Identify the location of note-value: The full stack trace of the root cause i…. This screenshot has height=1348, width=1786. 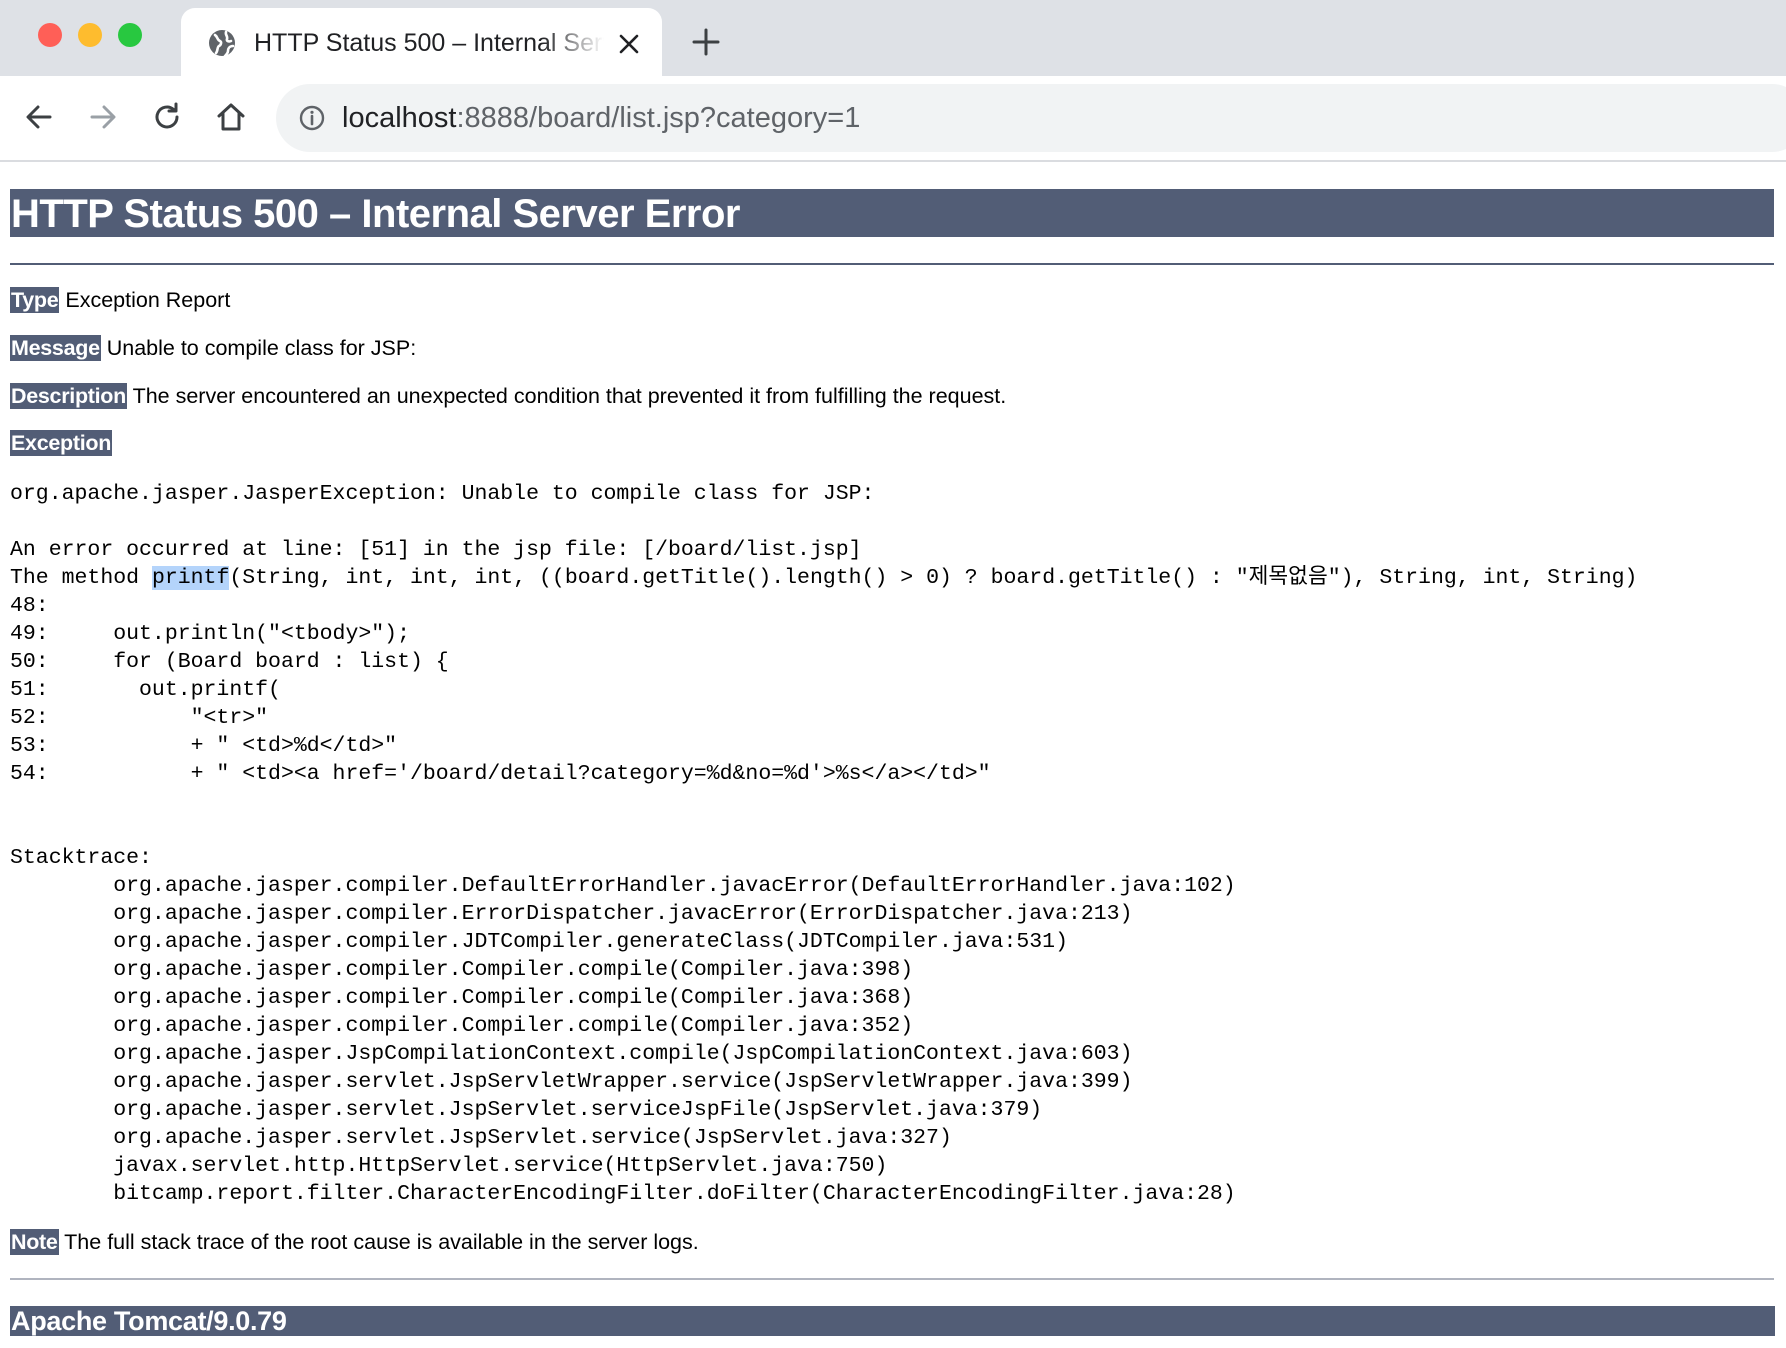
(381, 1242).